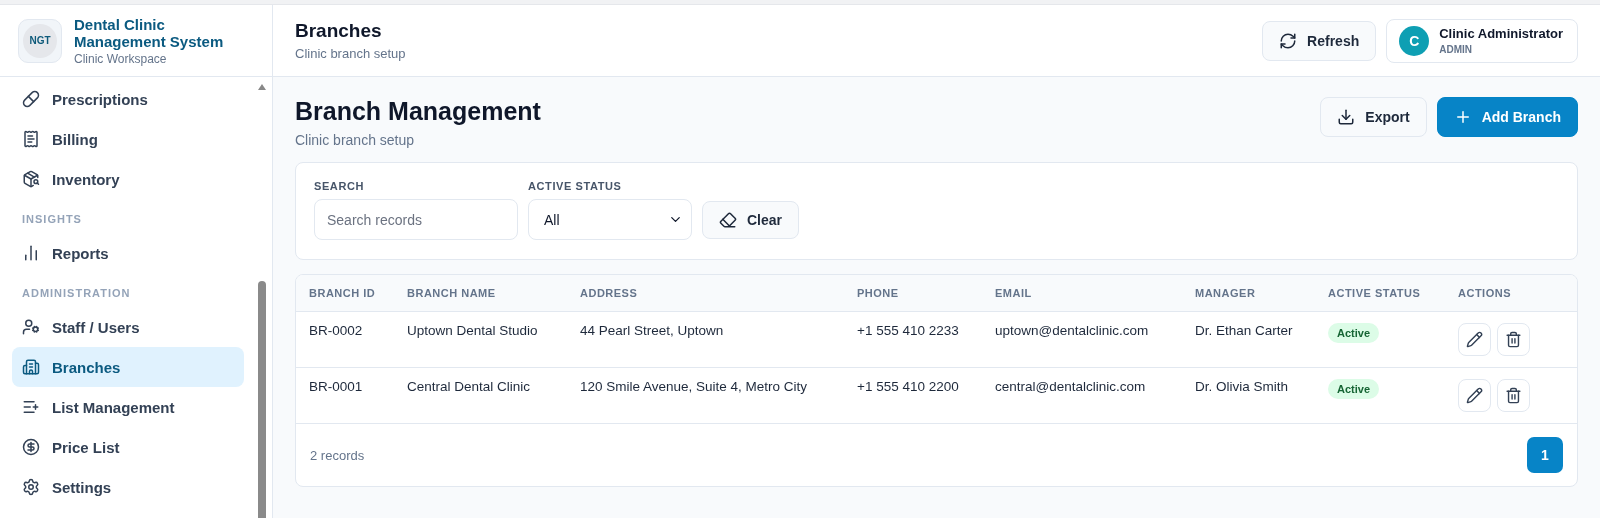 This screenshot has width=1600, height=518. I want to click on record-count: 2 records, so click(337, 455).